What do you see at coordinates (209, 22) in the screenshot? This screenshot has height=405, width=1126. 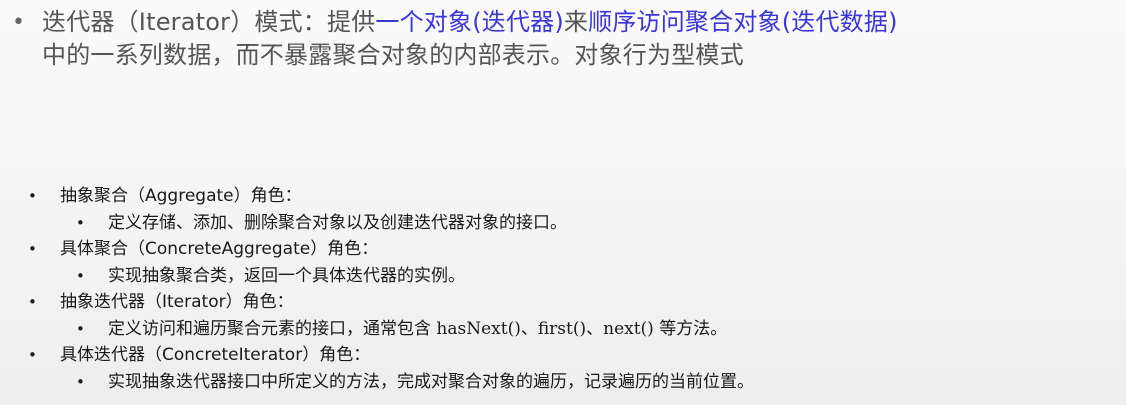 I see `intro-text-part1: 迭代器（Iterator）模式：提供` at bounding box center [209, 22].